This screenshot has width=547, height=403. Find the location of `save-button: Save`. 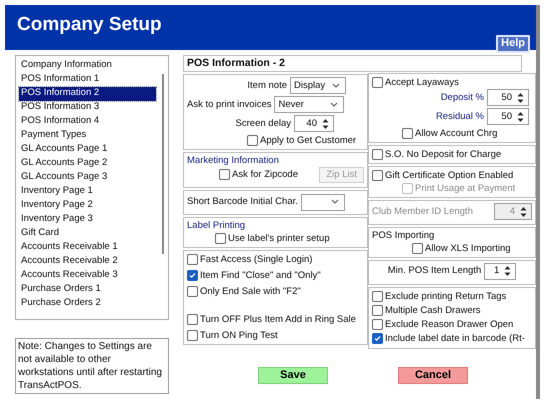

save-button: Save is located at coordinates (293, 375).